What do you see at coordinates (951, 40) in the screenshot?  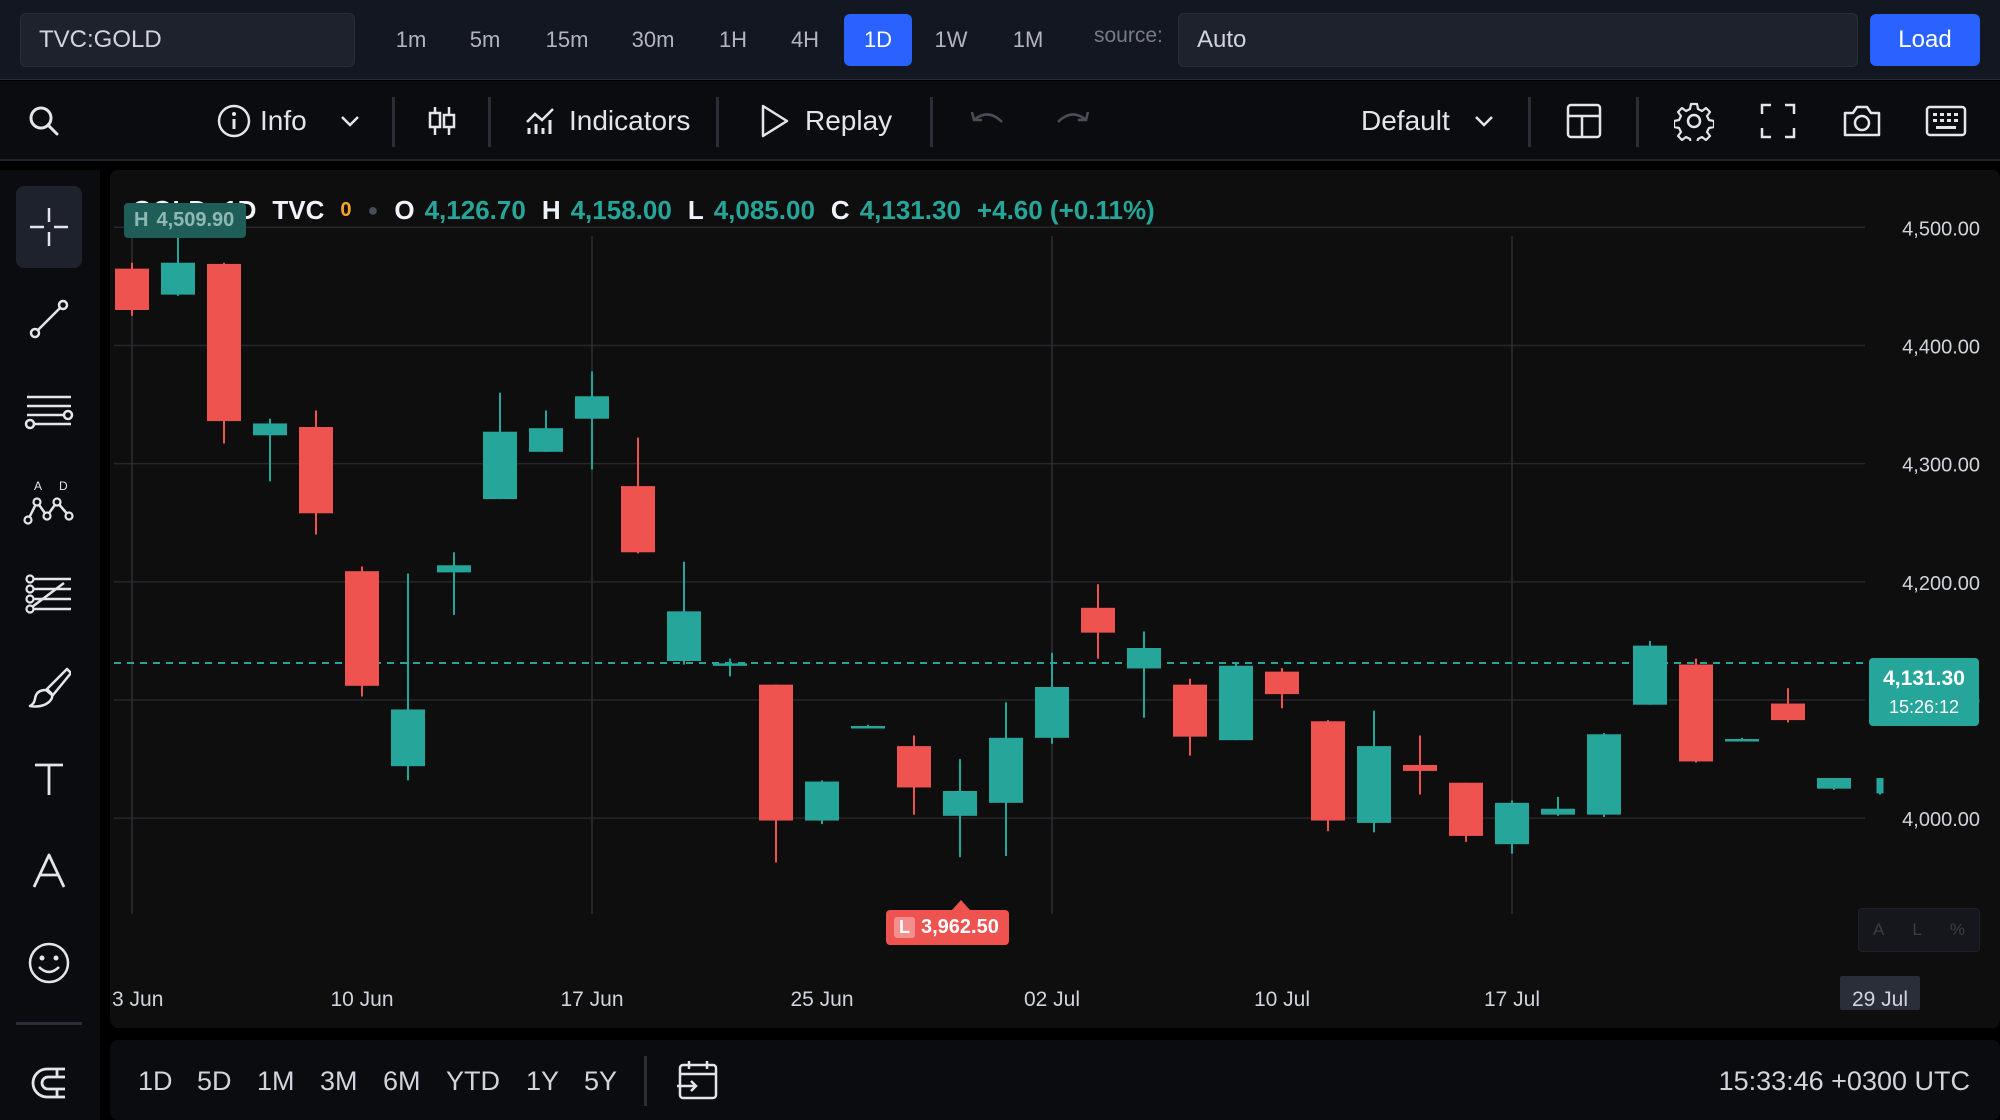 I see `timeframe-1w: 1W` at bounding box center [951, 40].